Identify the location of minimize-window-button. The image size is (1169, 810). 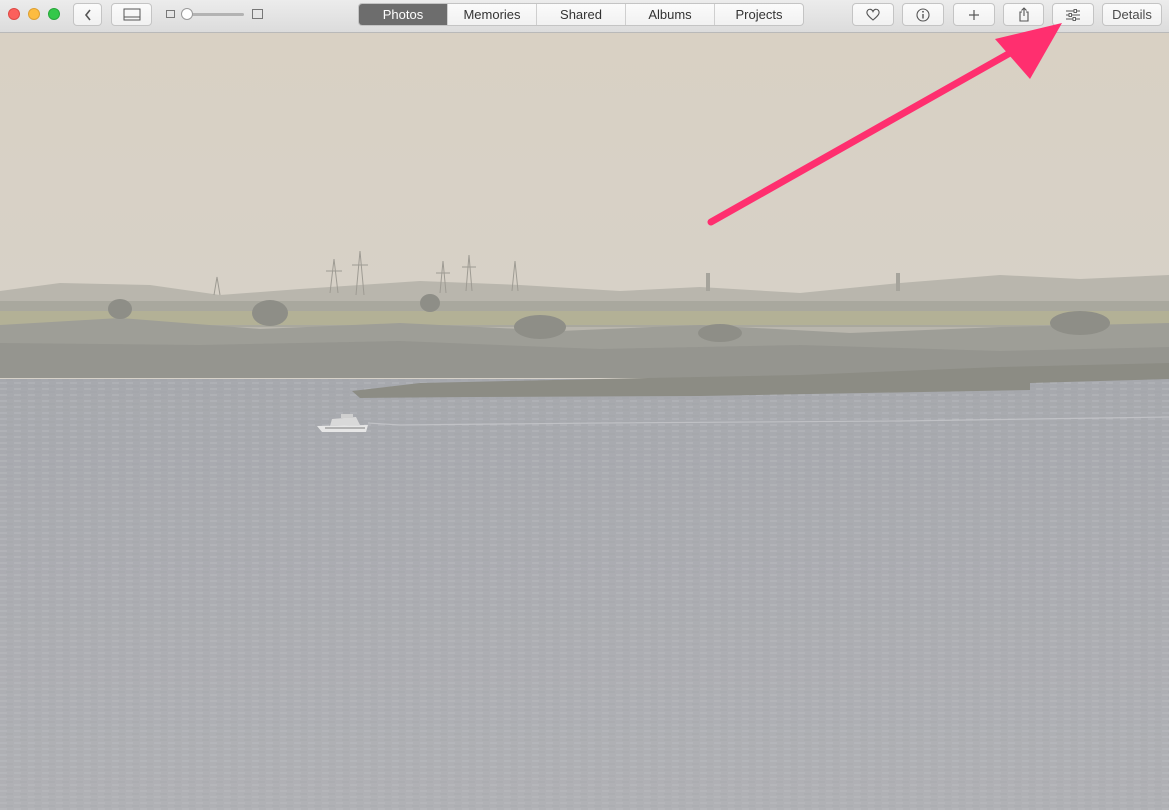
(34, 14).